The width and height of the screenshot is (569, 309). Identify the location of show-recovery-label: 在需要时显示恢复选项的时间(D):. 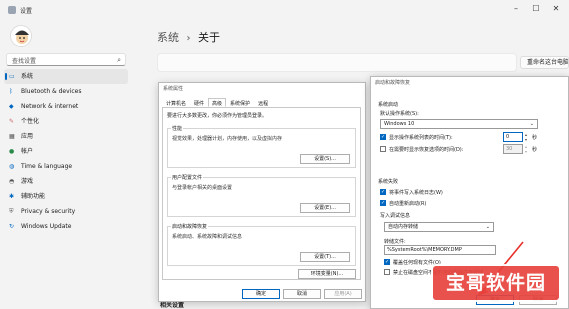
(426, 150).